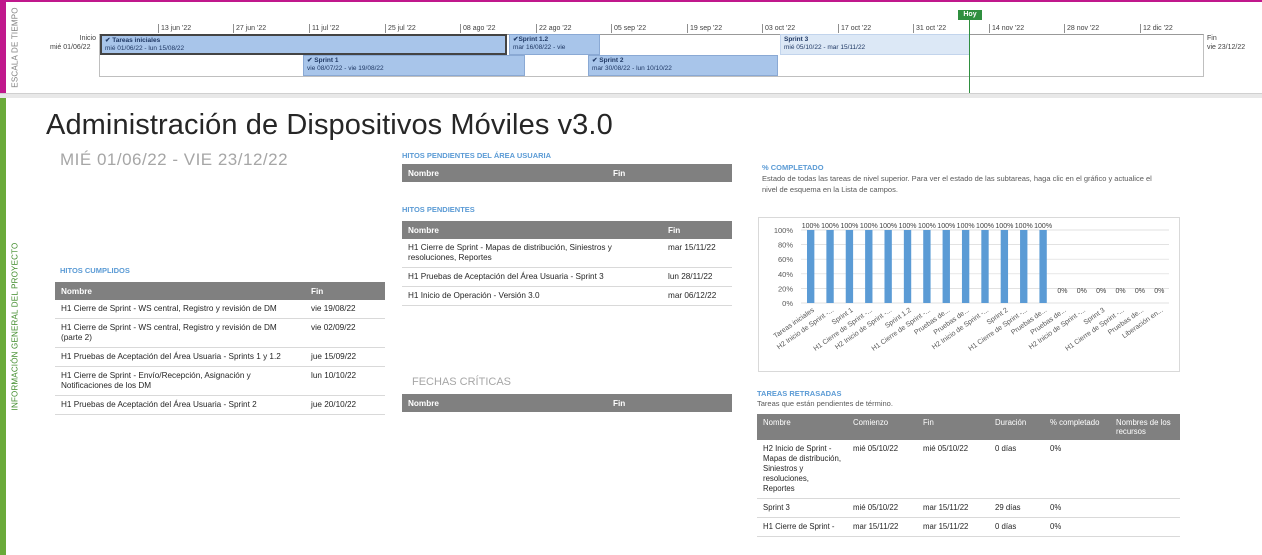  What do you see at coordinates (785, 274) in the screenshot?
I see `chart-ytick-label: 40%` at bounding box center [785, 274].